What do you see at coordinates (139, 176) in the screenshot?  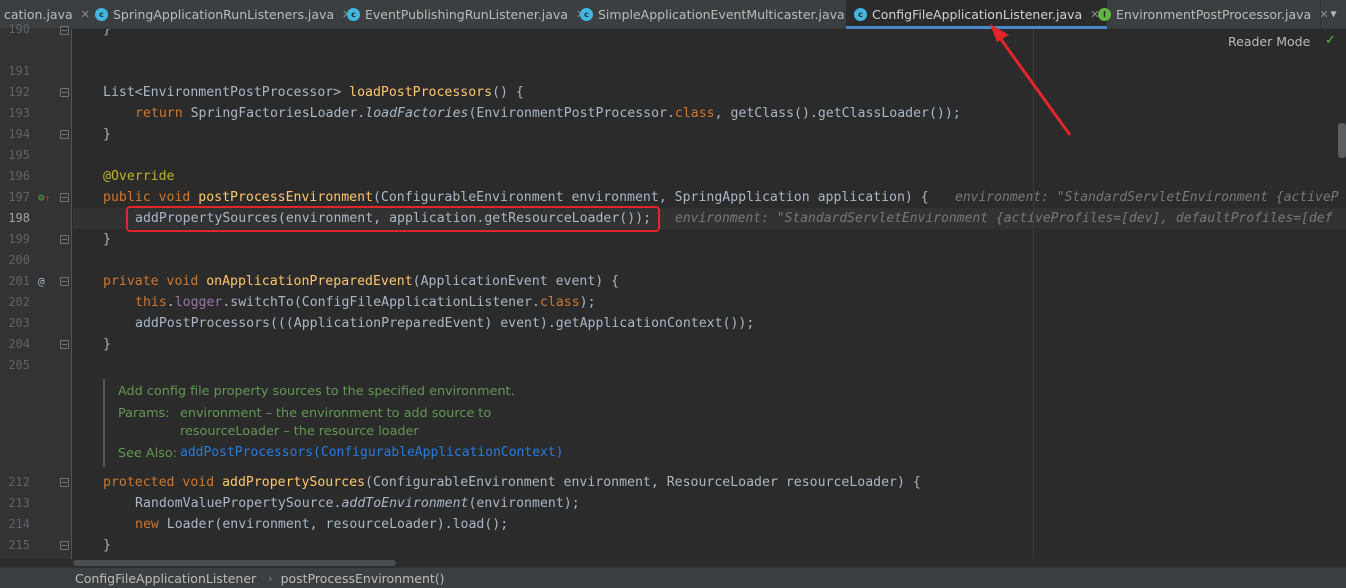 I see `code-line: @Override` at bounding box center [139, 176].